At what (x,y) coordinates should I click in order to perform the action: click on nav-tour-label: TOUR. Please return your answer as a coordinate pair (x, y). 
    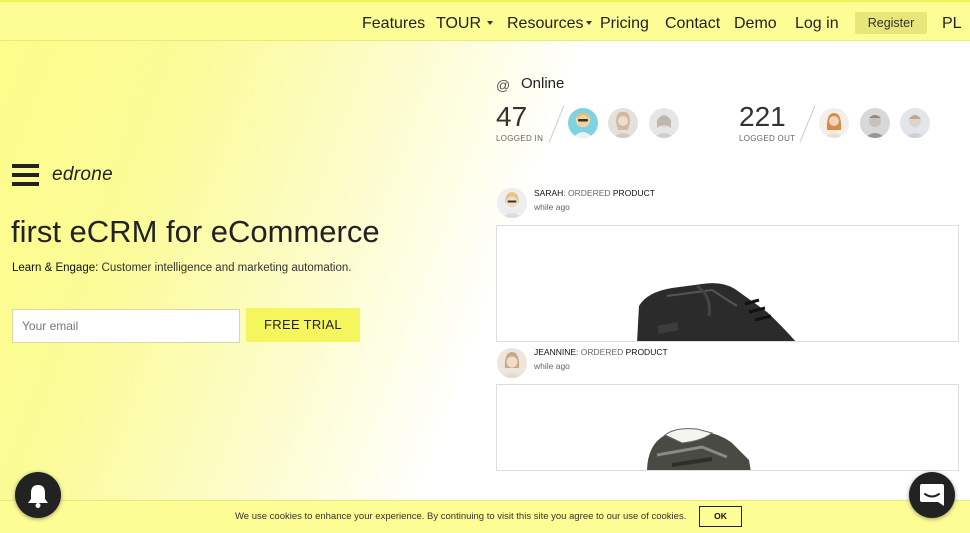
    Looking at the image, I should click on (459, 23).